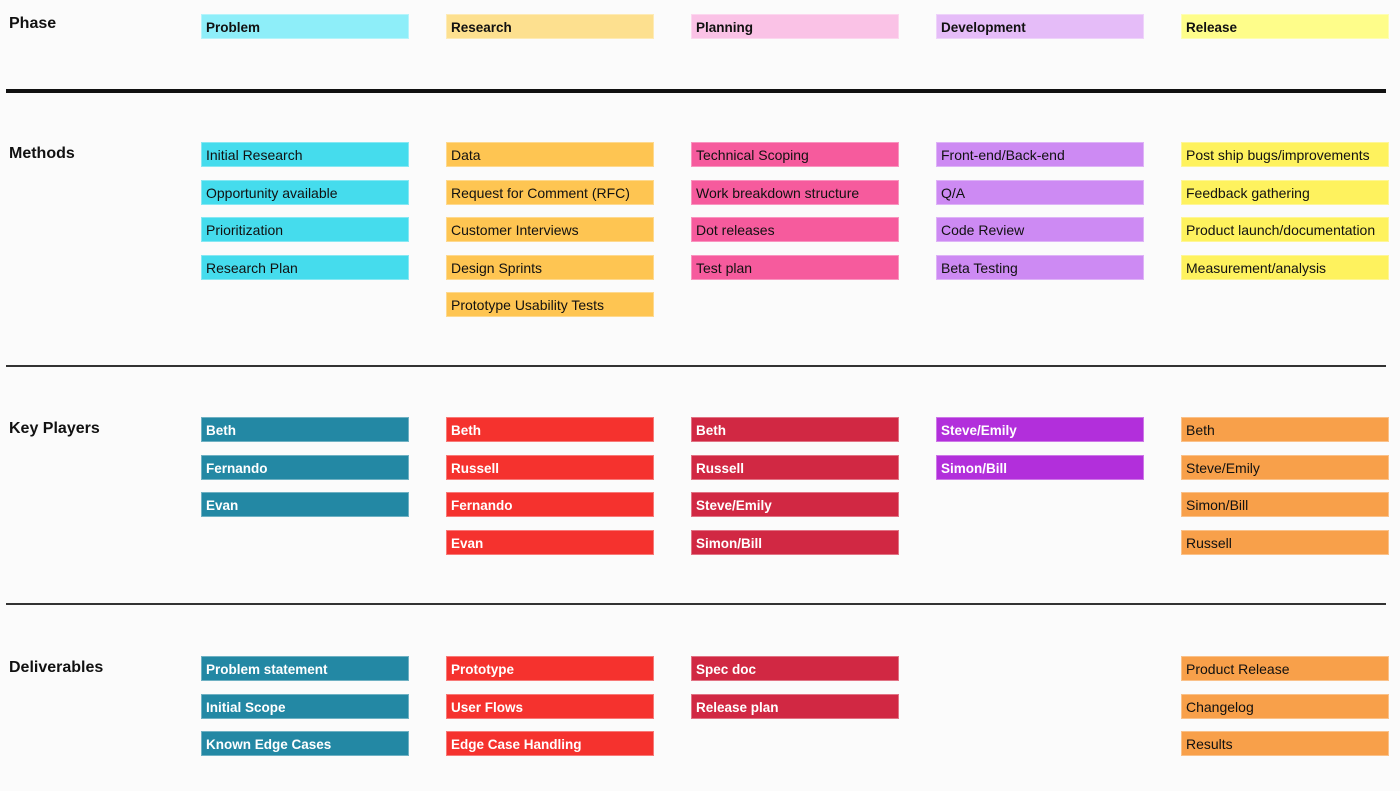 This screenshot has height=791, width=1400. Describe the element at coordinates (1285, 192) in the screenshot. I see `sticky-card: Feedback gathering` at that location.